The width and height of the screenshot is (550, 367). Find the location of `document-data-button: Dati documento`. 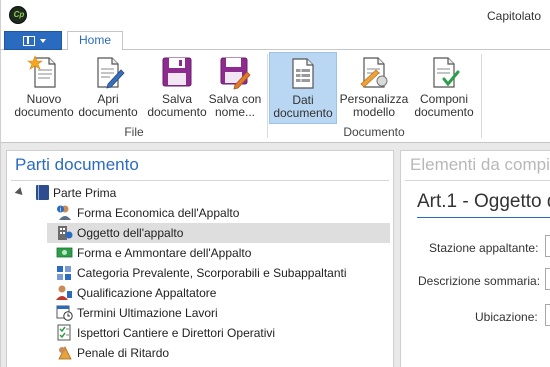

document-data-button: Dati documento is located at coordinates (303, 88).